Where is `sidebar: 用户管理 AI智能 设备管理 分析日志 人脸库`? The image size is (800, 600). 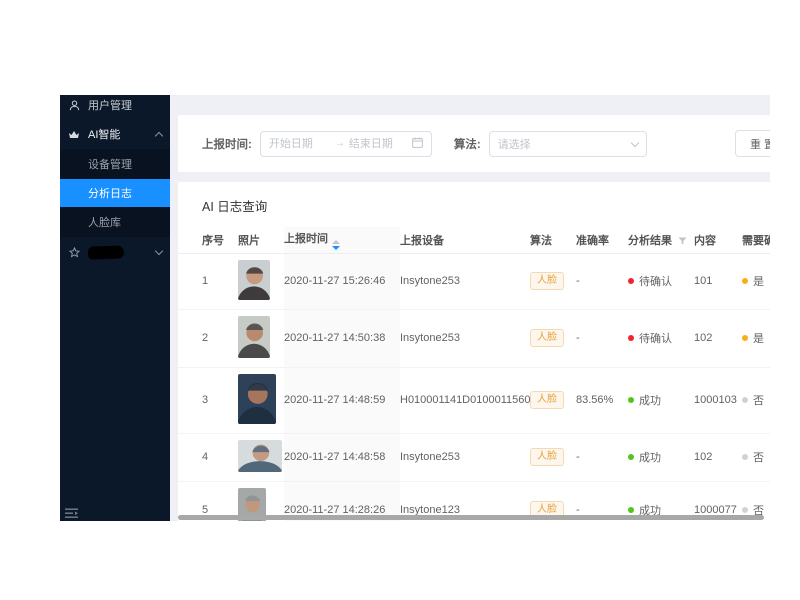
sidebar: 用户管理 AI智能 设备管理 分析日志 人脸库 is located at coordinates (115, 308).